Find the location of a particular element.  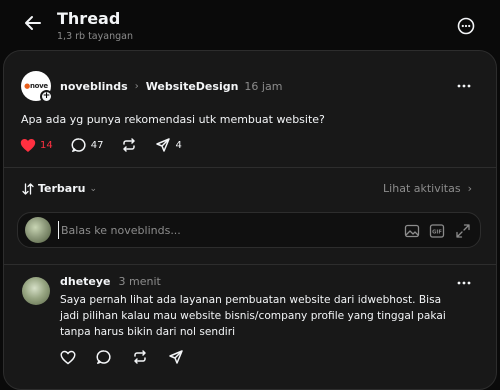

view-count: 1,3 rb tayangan is located at coordinates (95, 36).